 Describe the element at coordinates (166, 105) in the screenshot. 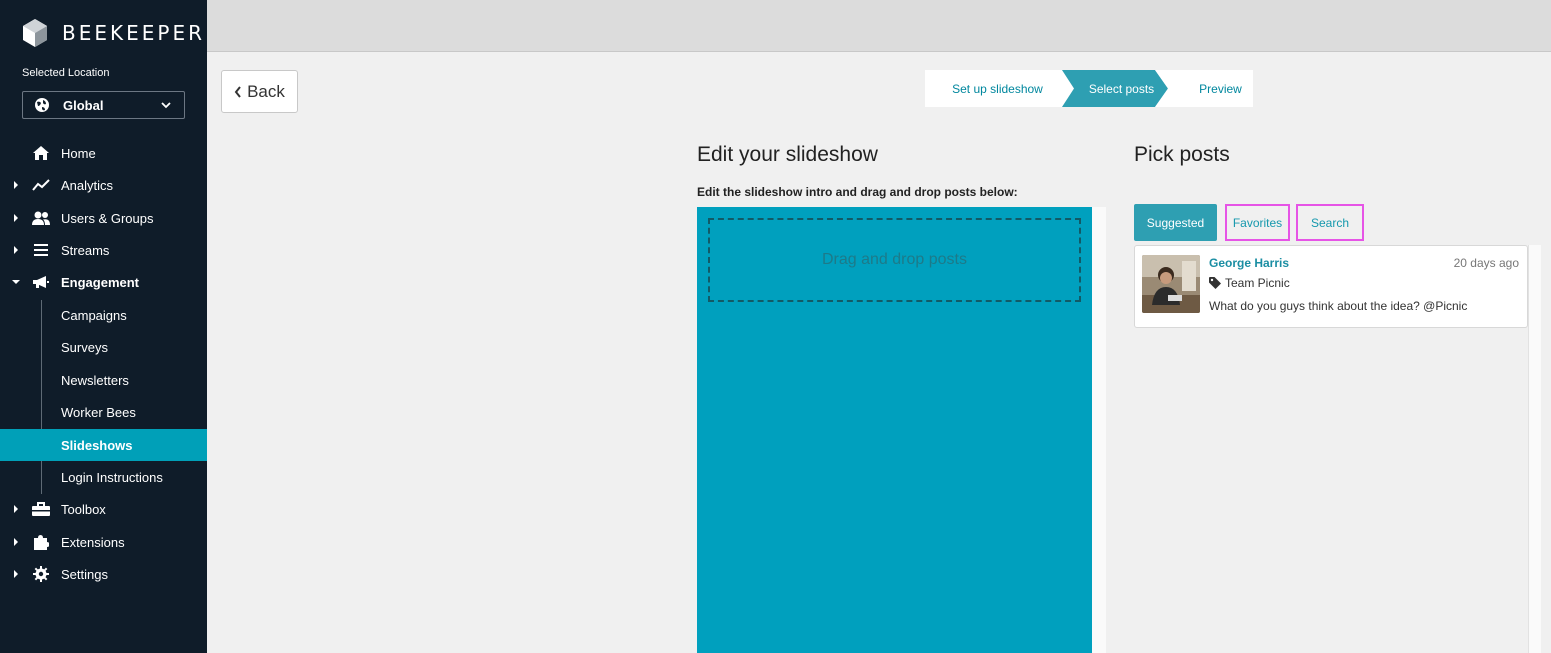

I see `chevron-down-icon` at that location.